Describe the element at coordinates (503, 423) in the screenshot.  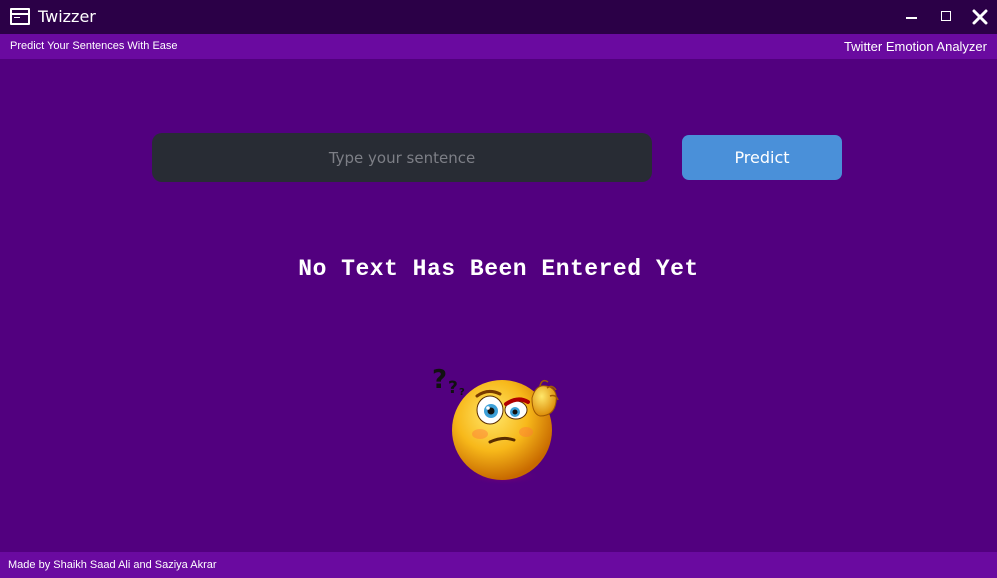
I see `confused-thinking-emoji: ? ? ?` at that location.